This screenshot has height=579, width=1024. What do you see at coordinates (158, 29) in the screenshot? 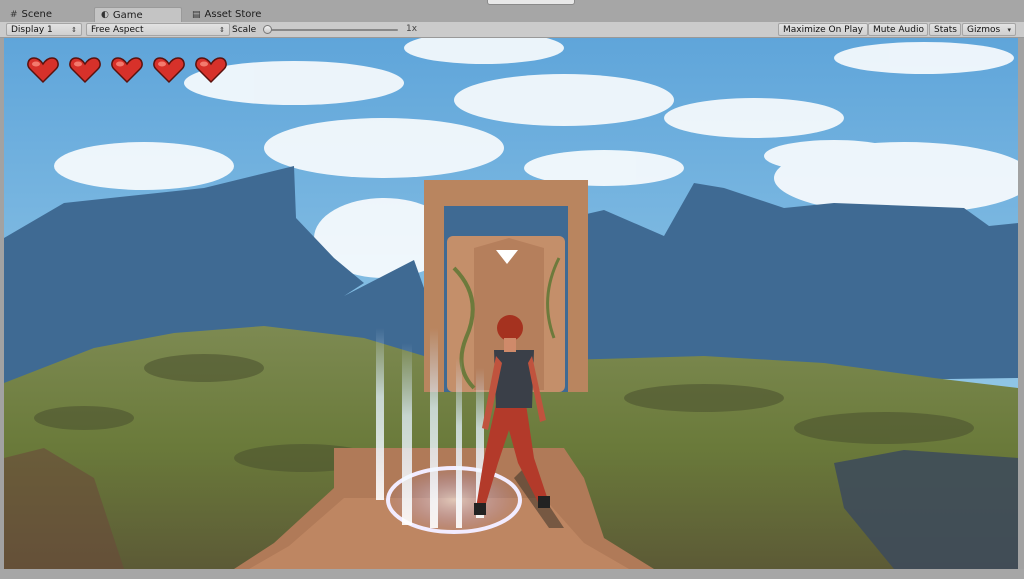
I see `aspect-dropdown: Free Aspect ⇕` at bounding box center [158, 29].